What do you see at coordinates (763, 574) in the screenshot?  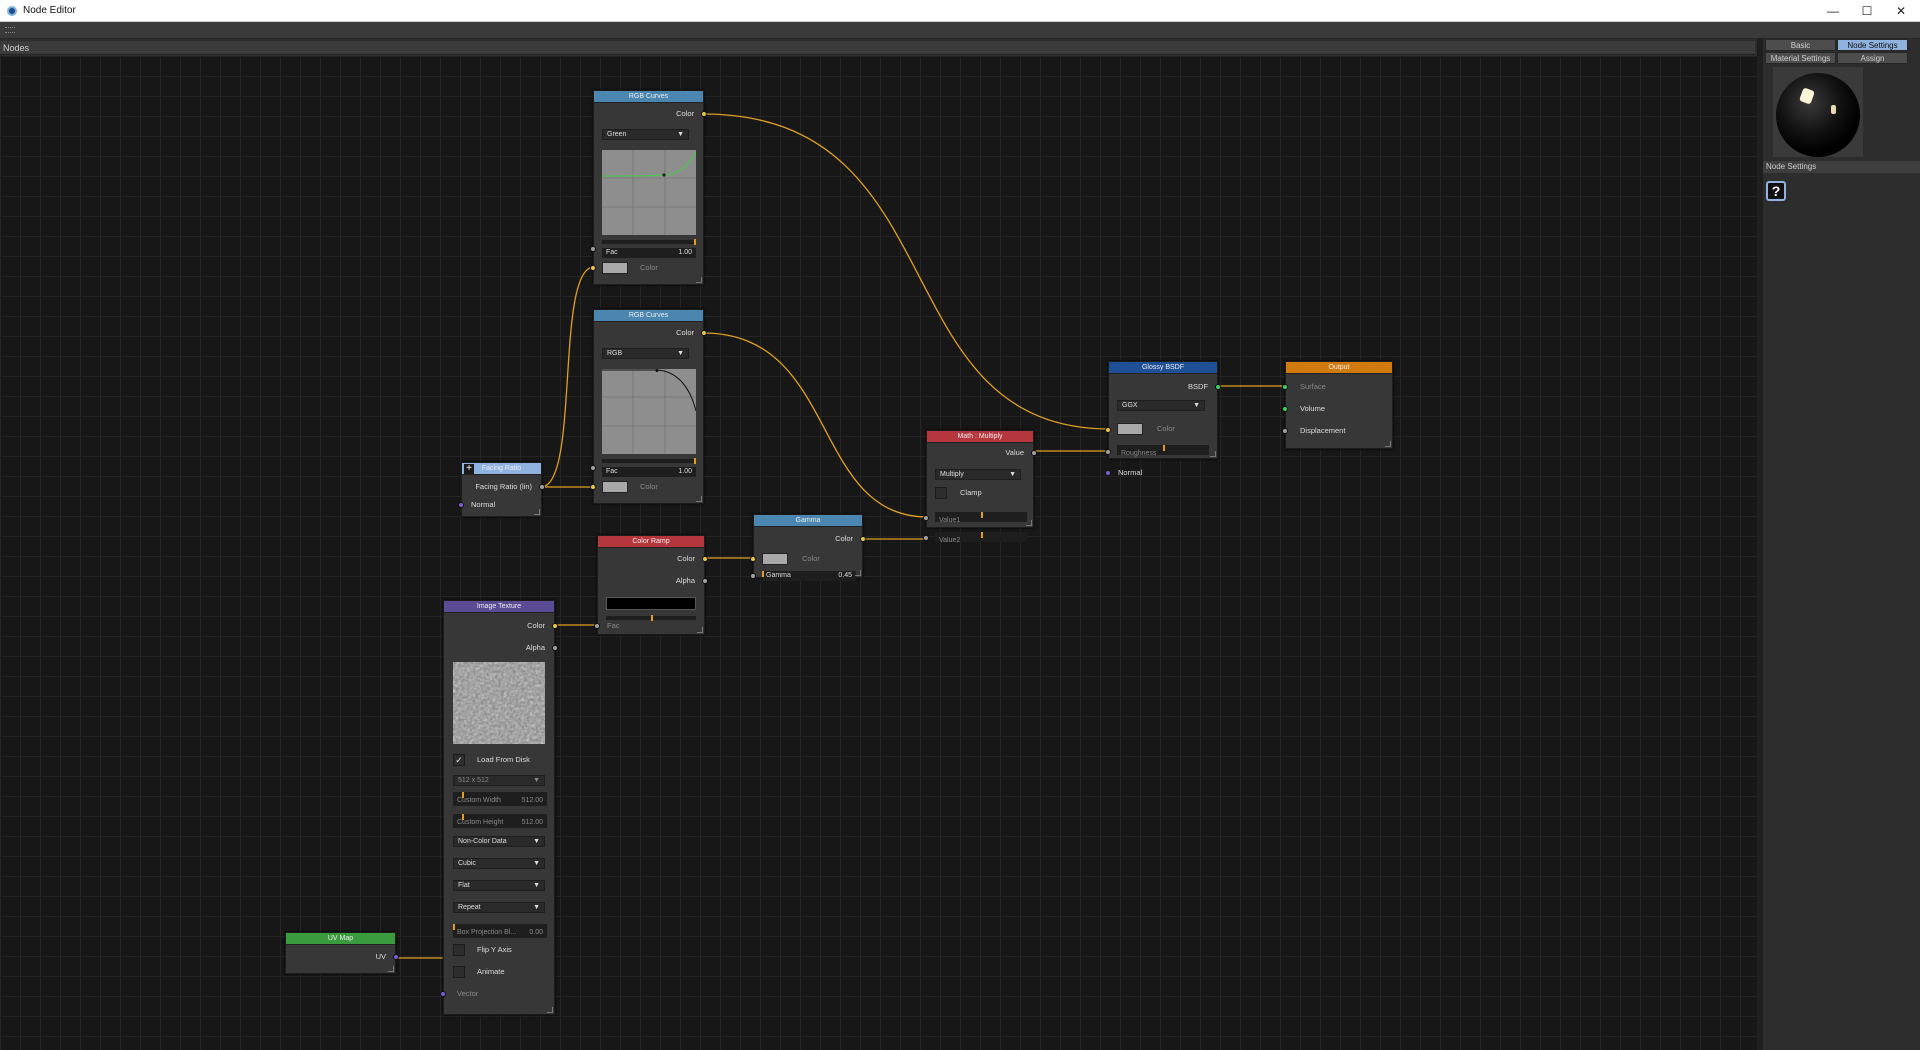 I see `gamma-handle` at bounding box center [763, 574].